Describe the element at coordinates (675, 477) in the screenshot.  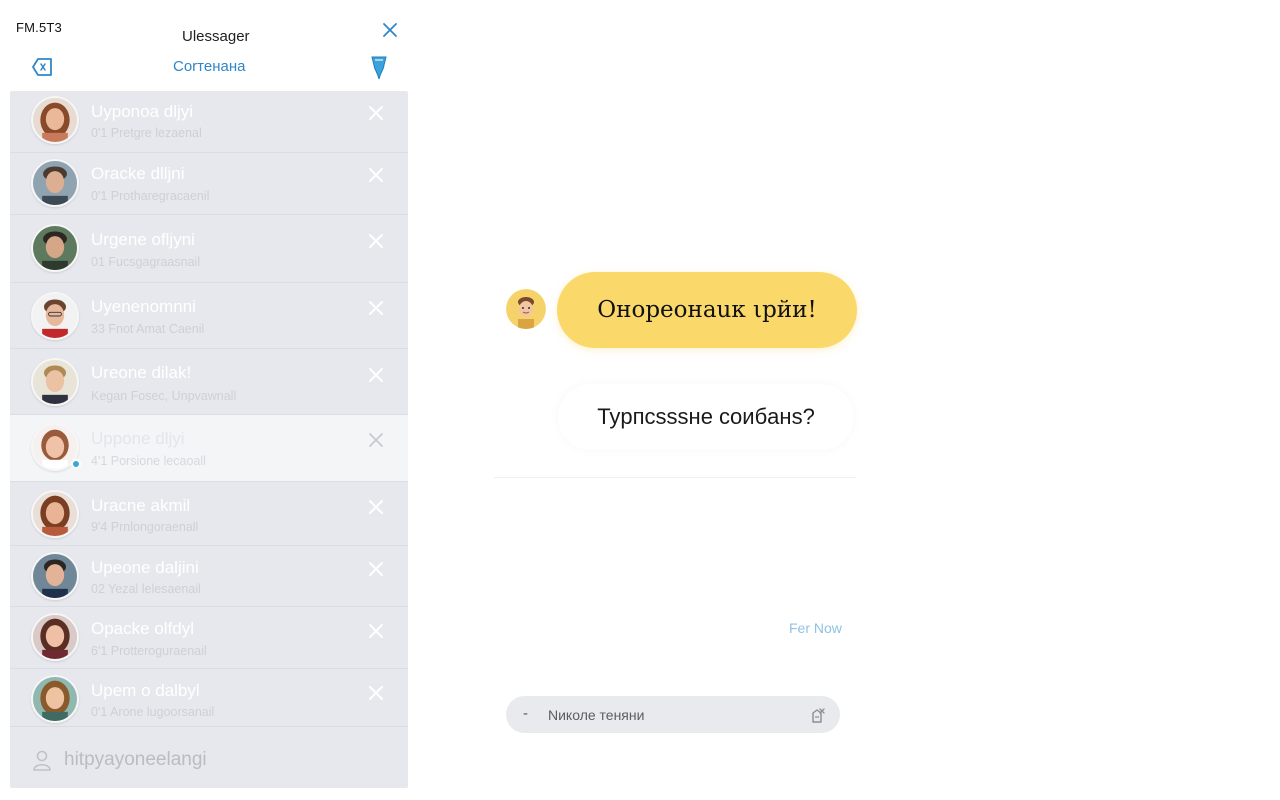
I see `chat-divider` at that location.